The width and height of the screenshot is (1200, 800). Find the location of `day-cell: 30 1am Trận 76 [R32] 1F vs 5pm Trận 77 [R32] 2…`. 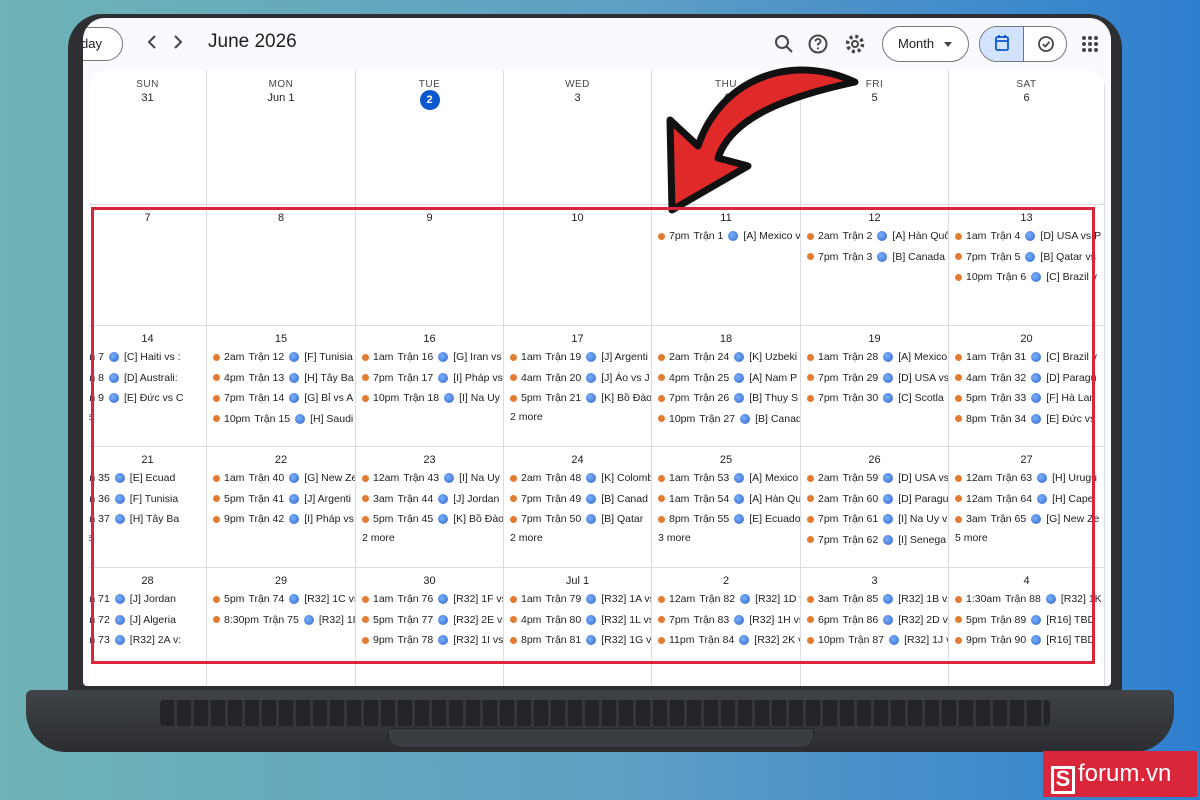

day-cell: 30 1am Trận 76 [R32] 1F vs 5pm Trận 77 [R32] 2… is located at coordinates (430, 627).